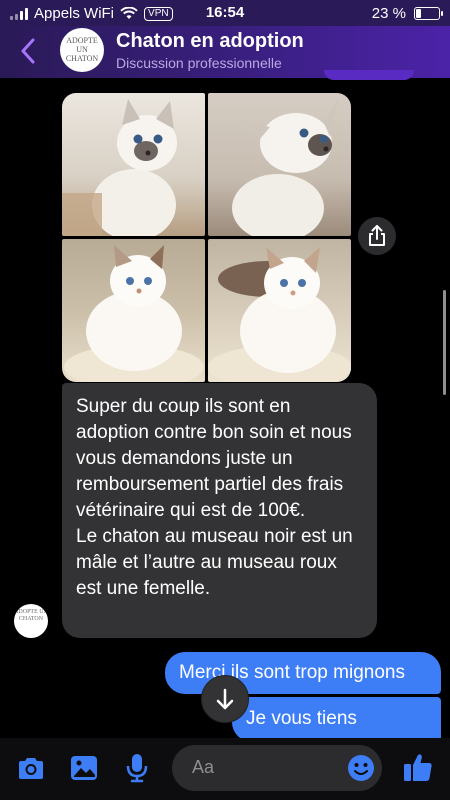  I want to click on emoji-button, so click(361, 770).